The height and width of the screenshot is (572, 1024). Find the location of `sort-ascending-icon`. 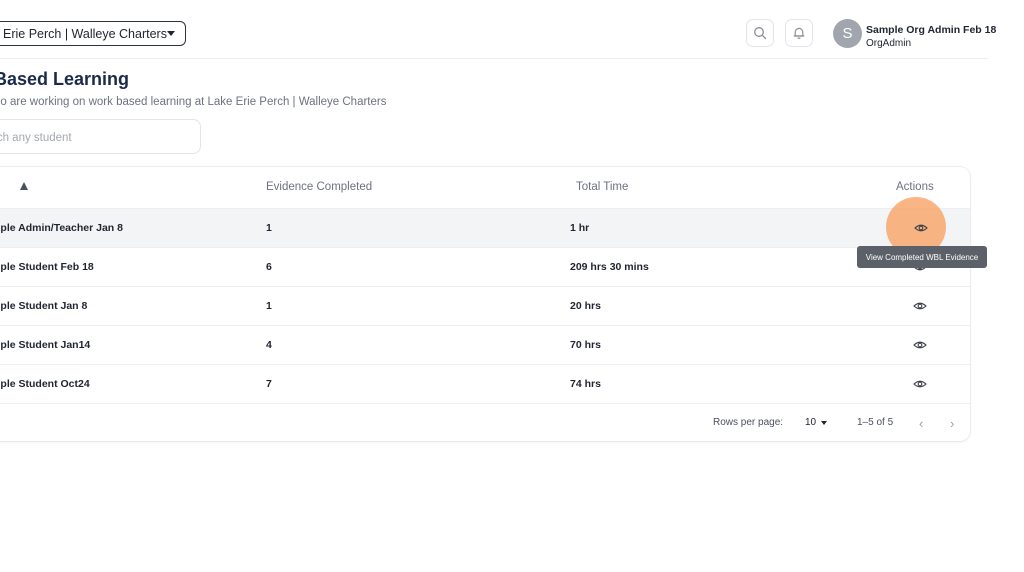

sort-ascending-icon is located at coordinates (24, 186).